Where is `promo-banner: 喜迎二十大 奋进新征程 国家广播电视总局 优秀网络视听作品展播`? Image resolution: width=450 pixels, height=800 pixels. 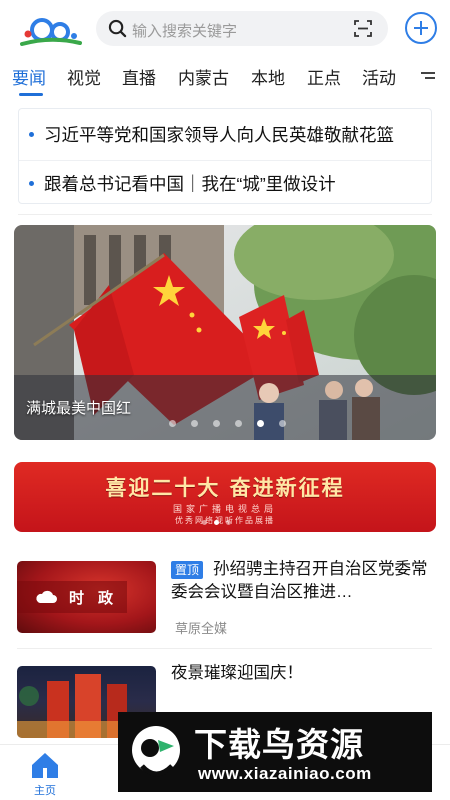 promo-banner: 喜迎二十大 奋进新征程 国家广播电视总局 优秀网络视听作品展播 is located at coordinates (225, 497).